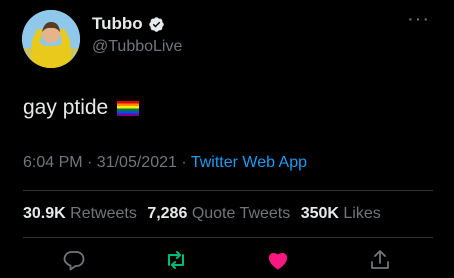 The image size is (454, 278). Describe the element at coordinates (227, 263) in the screenshot. I see `tweet-actions` at that location.